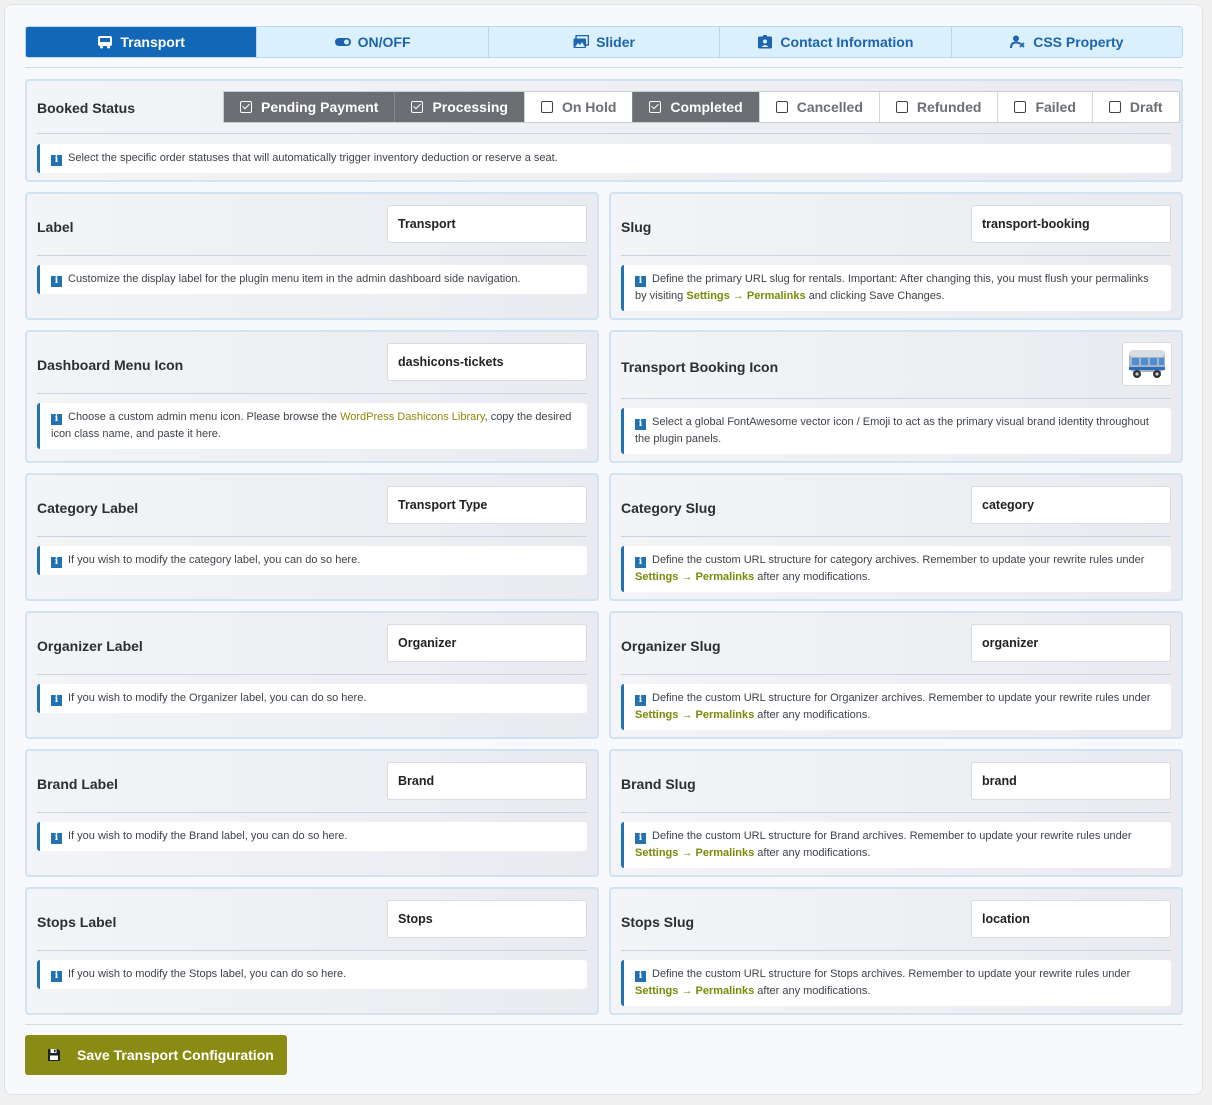 This screenshot has width=1212, height=1105. Describe the element at coordinates (487, 781) in the screenshot. I see `brand-label-input: Brand` at that location.